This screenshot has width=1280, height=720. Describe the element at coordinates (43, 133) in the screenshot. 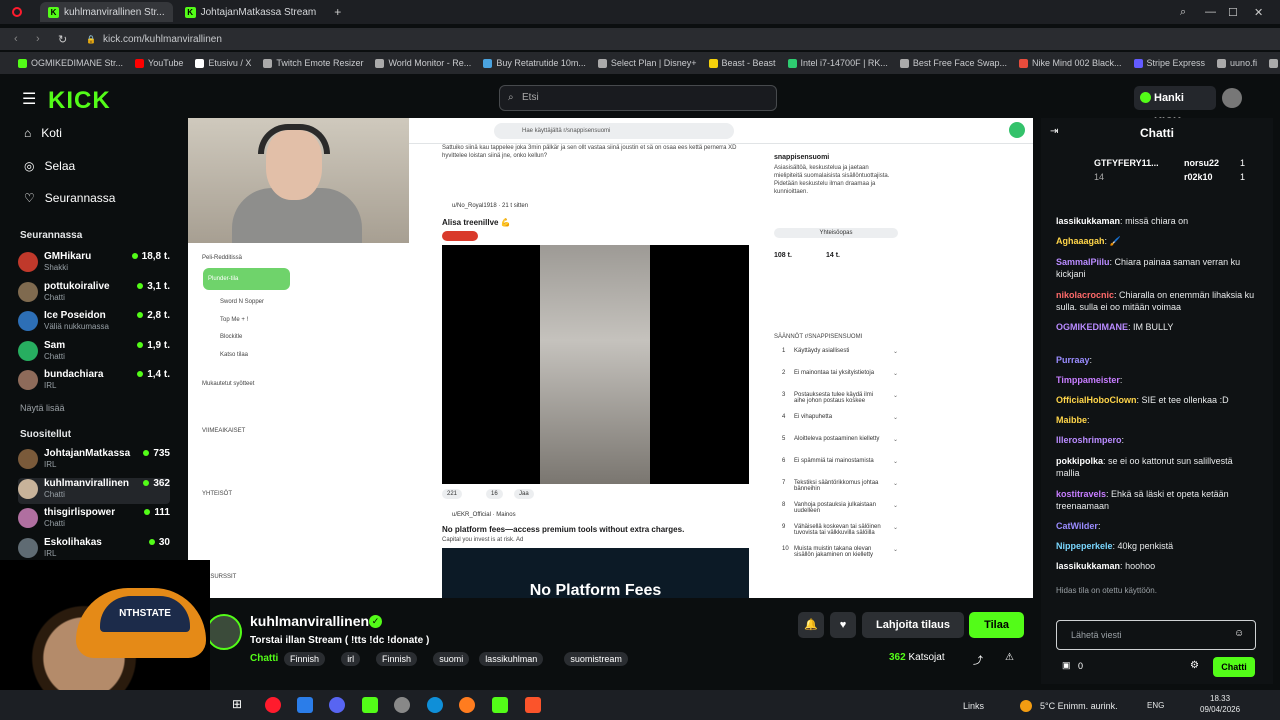

I see `nav-home: ⌂ Koti` at that location.